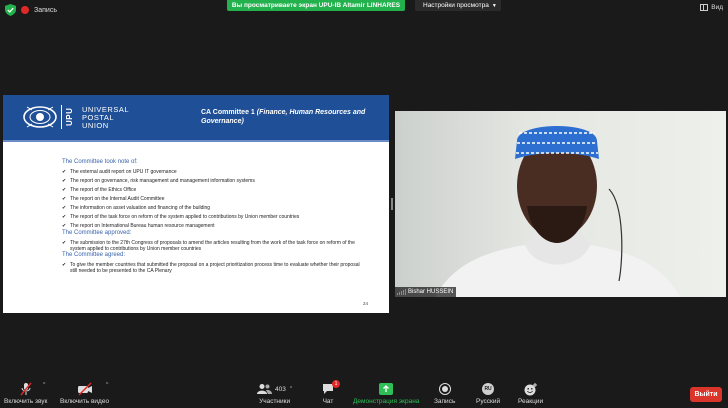  What do you see at coordinates (10, 10) in the screenshot?
I see `security-shield-icon` at bounding box center [10, 10].